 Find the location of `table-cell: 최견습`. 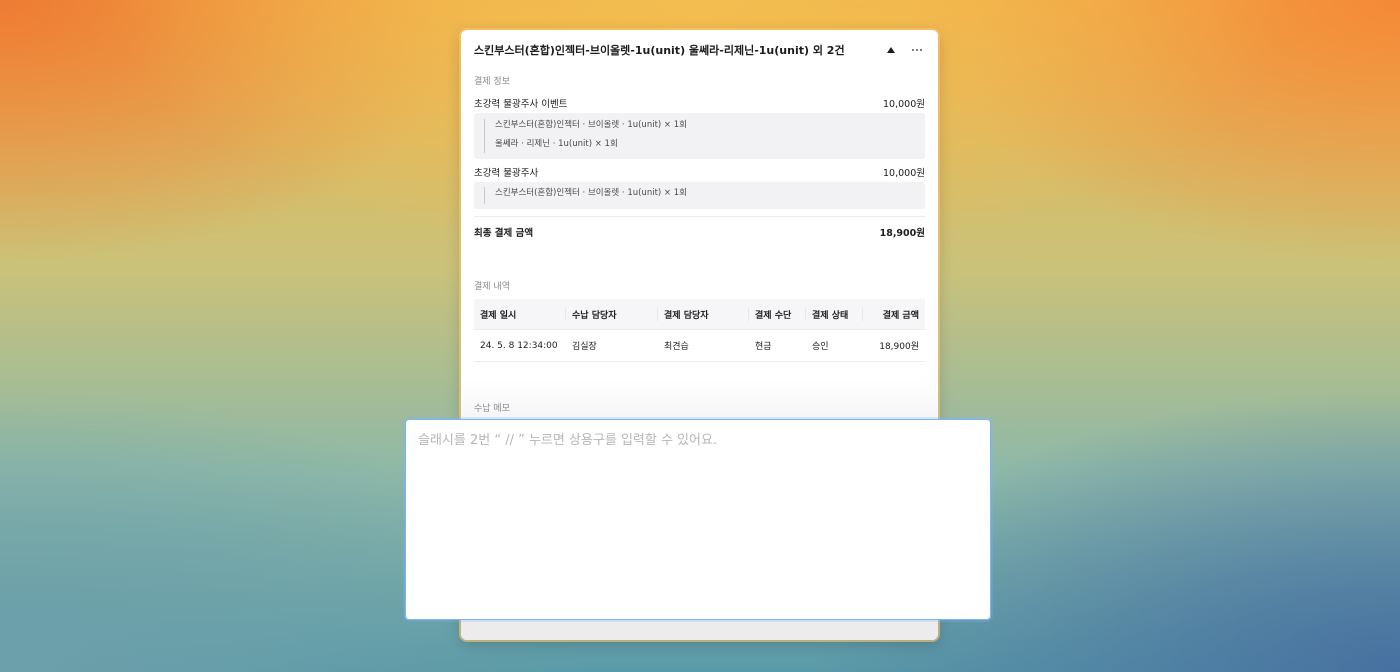

table-cell: 최견습 is located at coordinates (676, 347).